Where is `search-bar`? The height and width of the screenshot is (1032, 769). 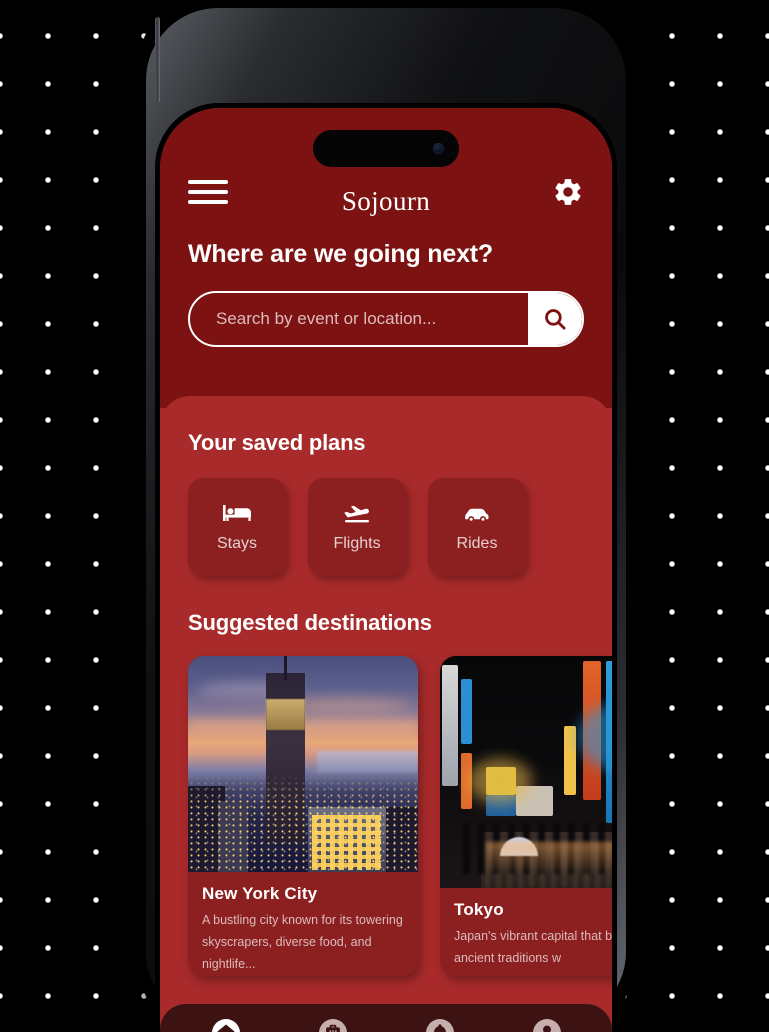 search-bar is located at coordinates (386, 319).